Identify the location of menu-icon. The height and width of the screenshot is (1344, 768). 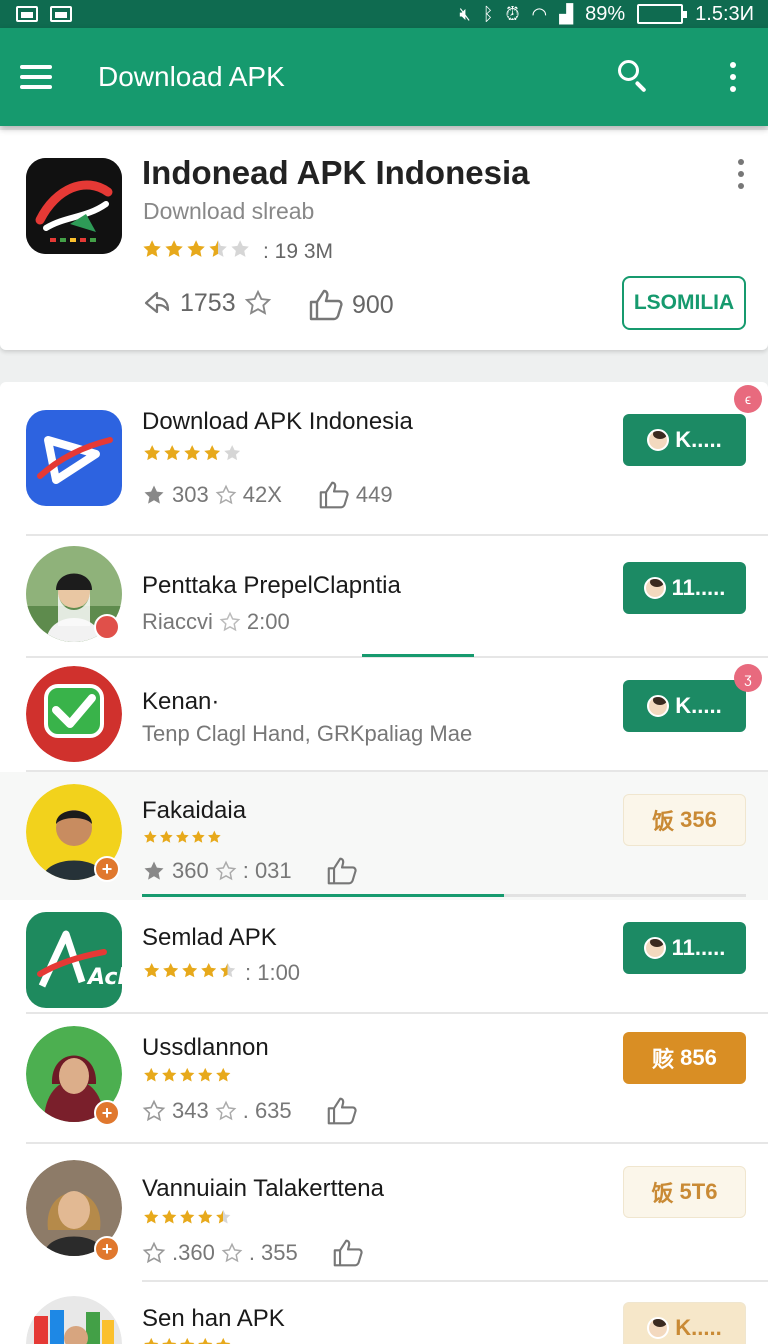
(38, 77).